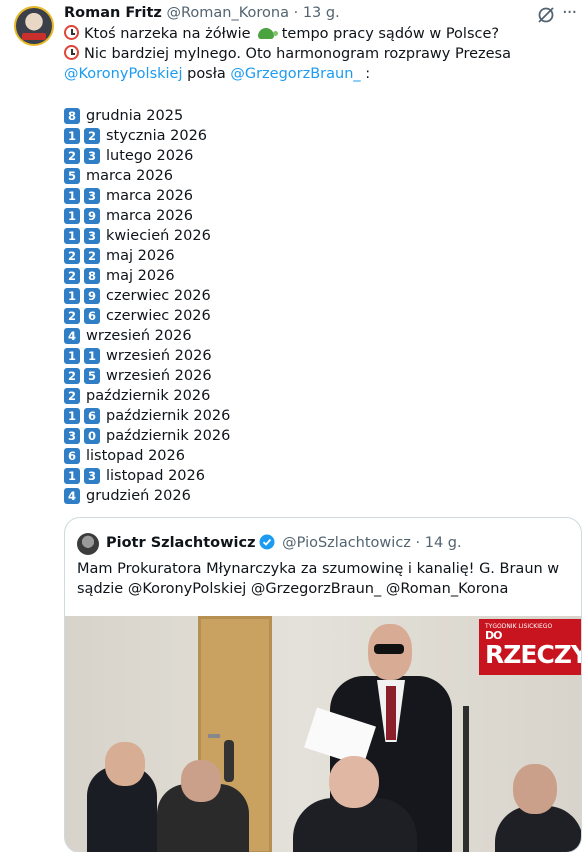 This screenshot has width=582, height=852. I want to click on date-row: 2 październik 2026, so click(147, 396).